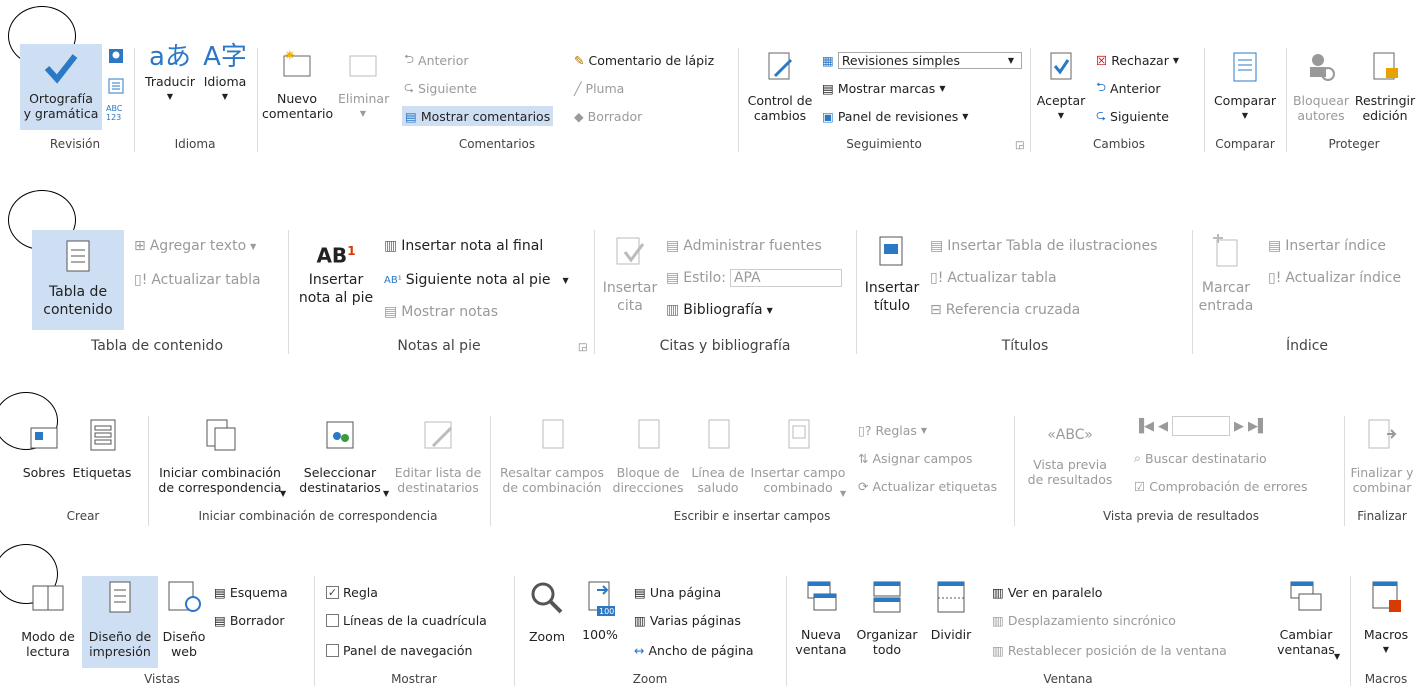 The height and width of the screenshot is (688, 1418). Describe the element at coordinates (1084, 620) in the screenshot. I see `desplazamiento-sincronico-button: ▥ Desplazamiento sincrónico` at that location.